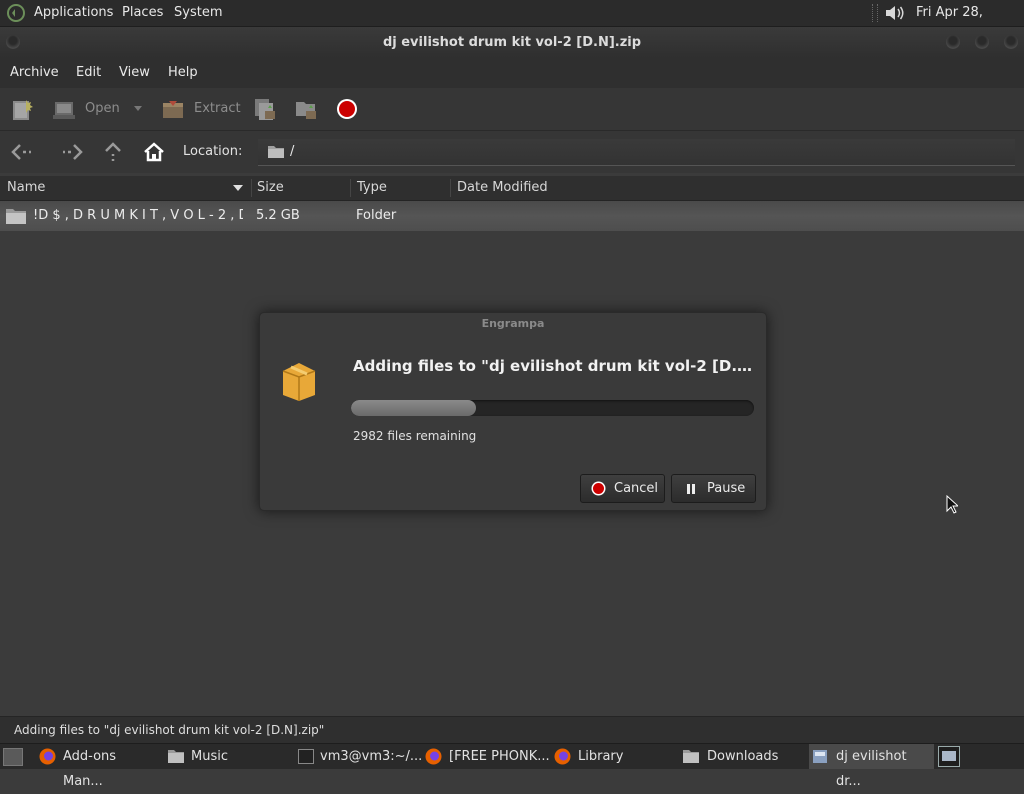 This screenshot has height=794, width=1024. I want to click on column-headers: Name Size Type Date Modified, so click(512, 188).